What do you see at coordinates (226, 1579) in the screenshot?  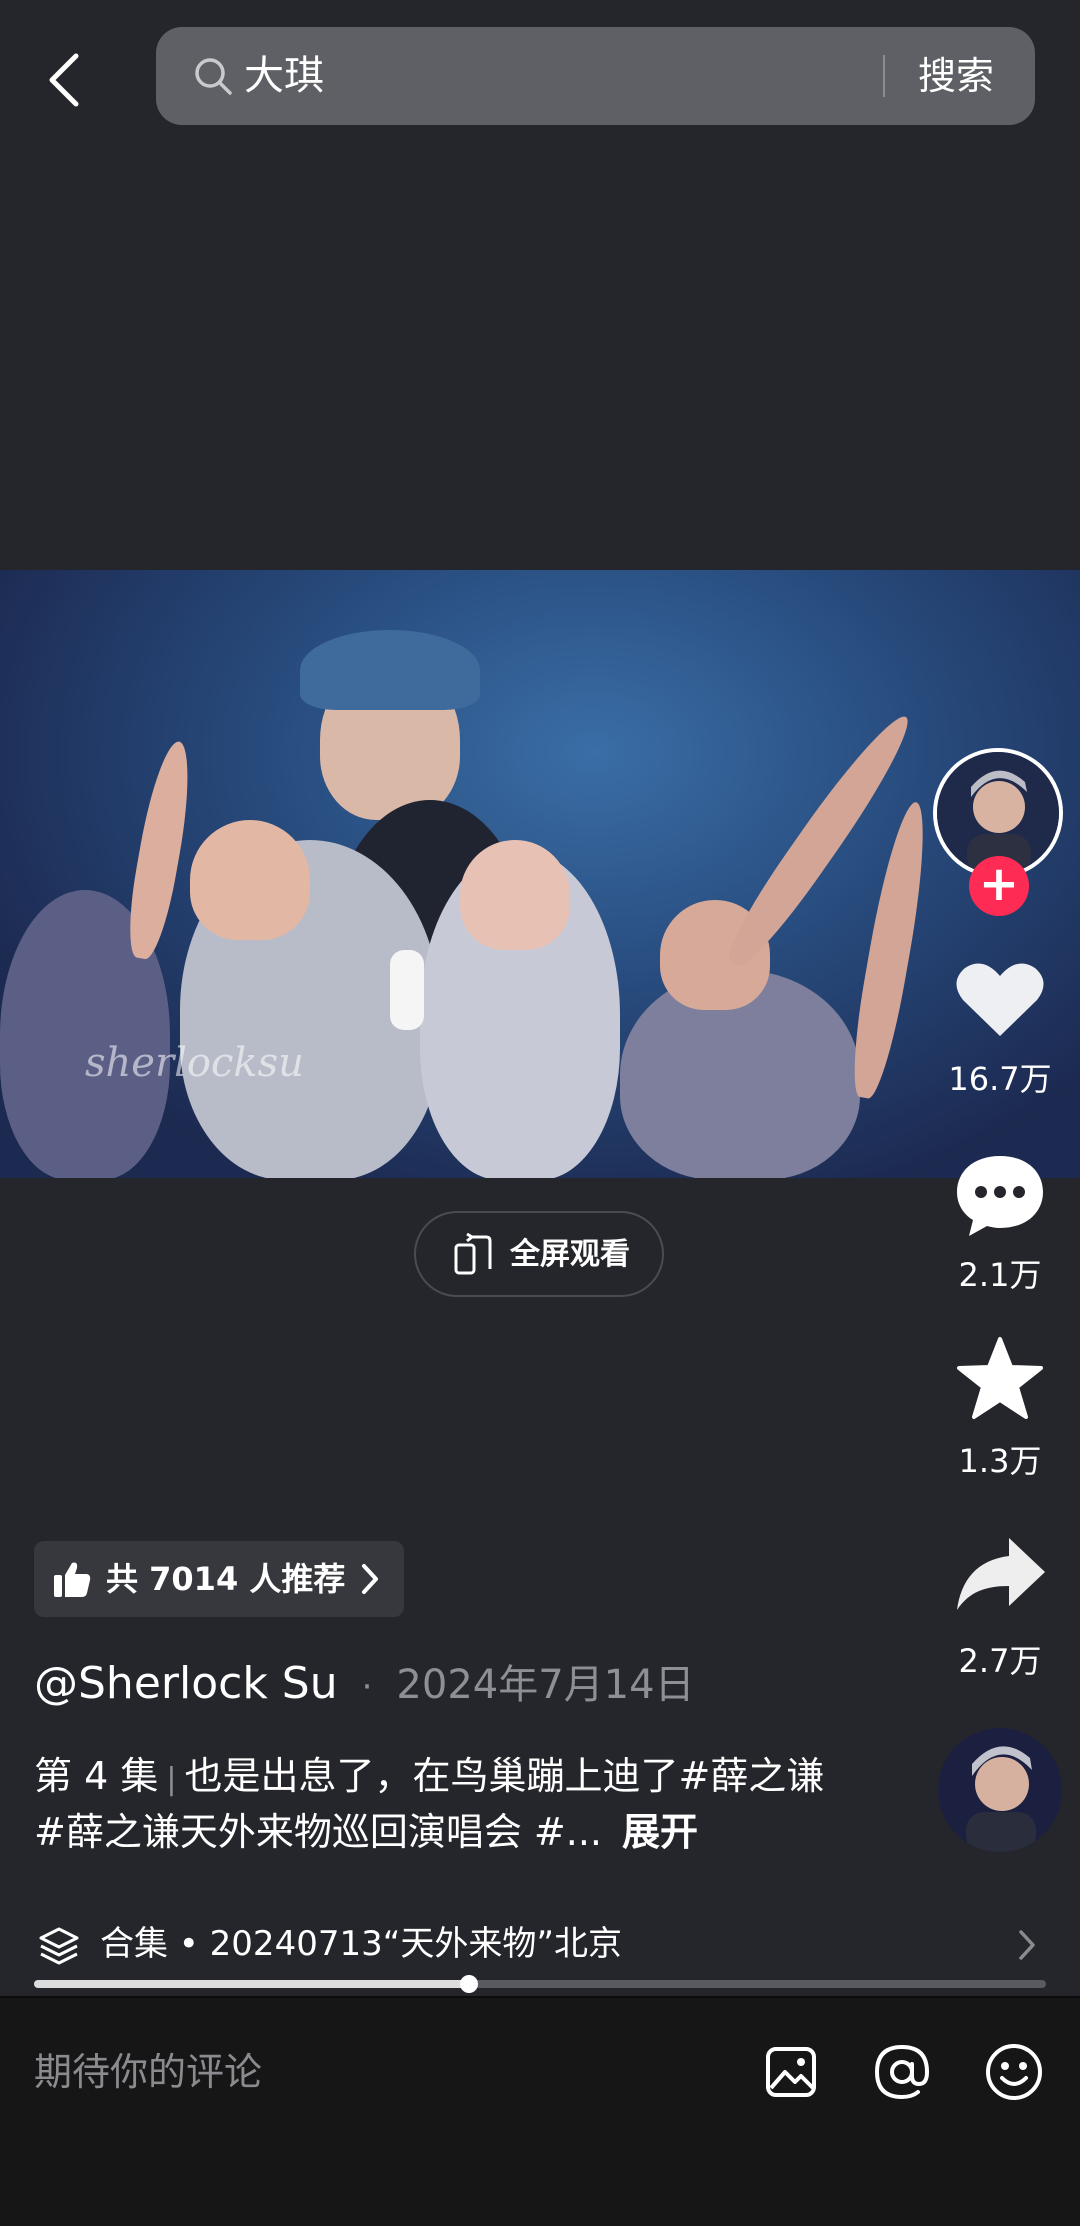 I see `recommend-label: 共 7014 人推荐` at bounding box center [226, 1579].